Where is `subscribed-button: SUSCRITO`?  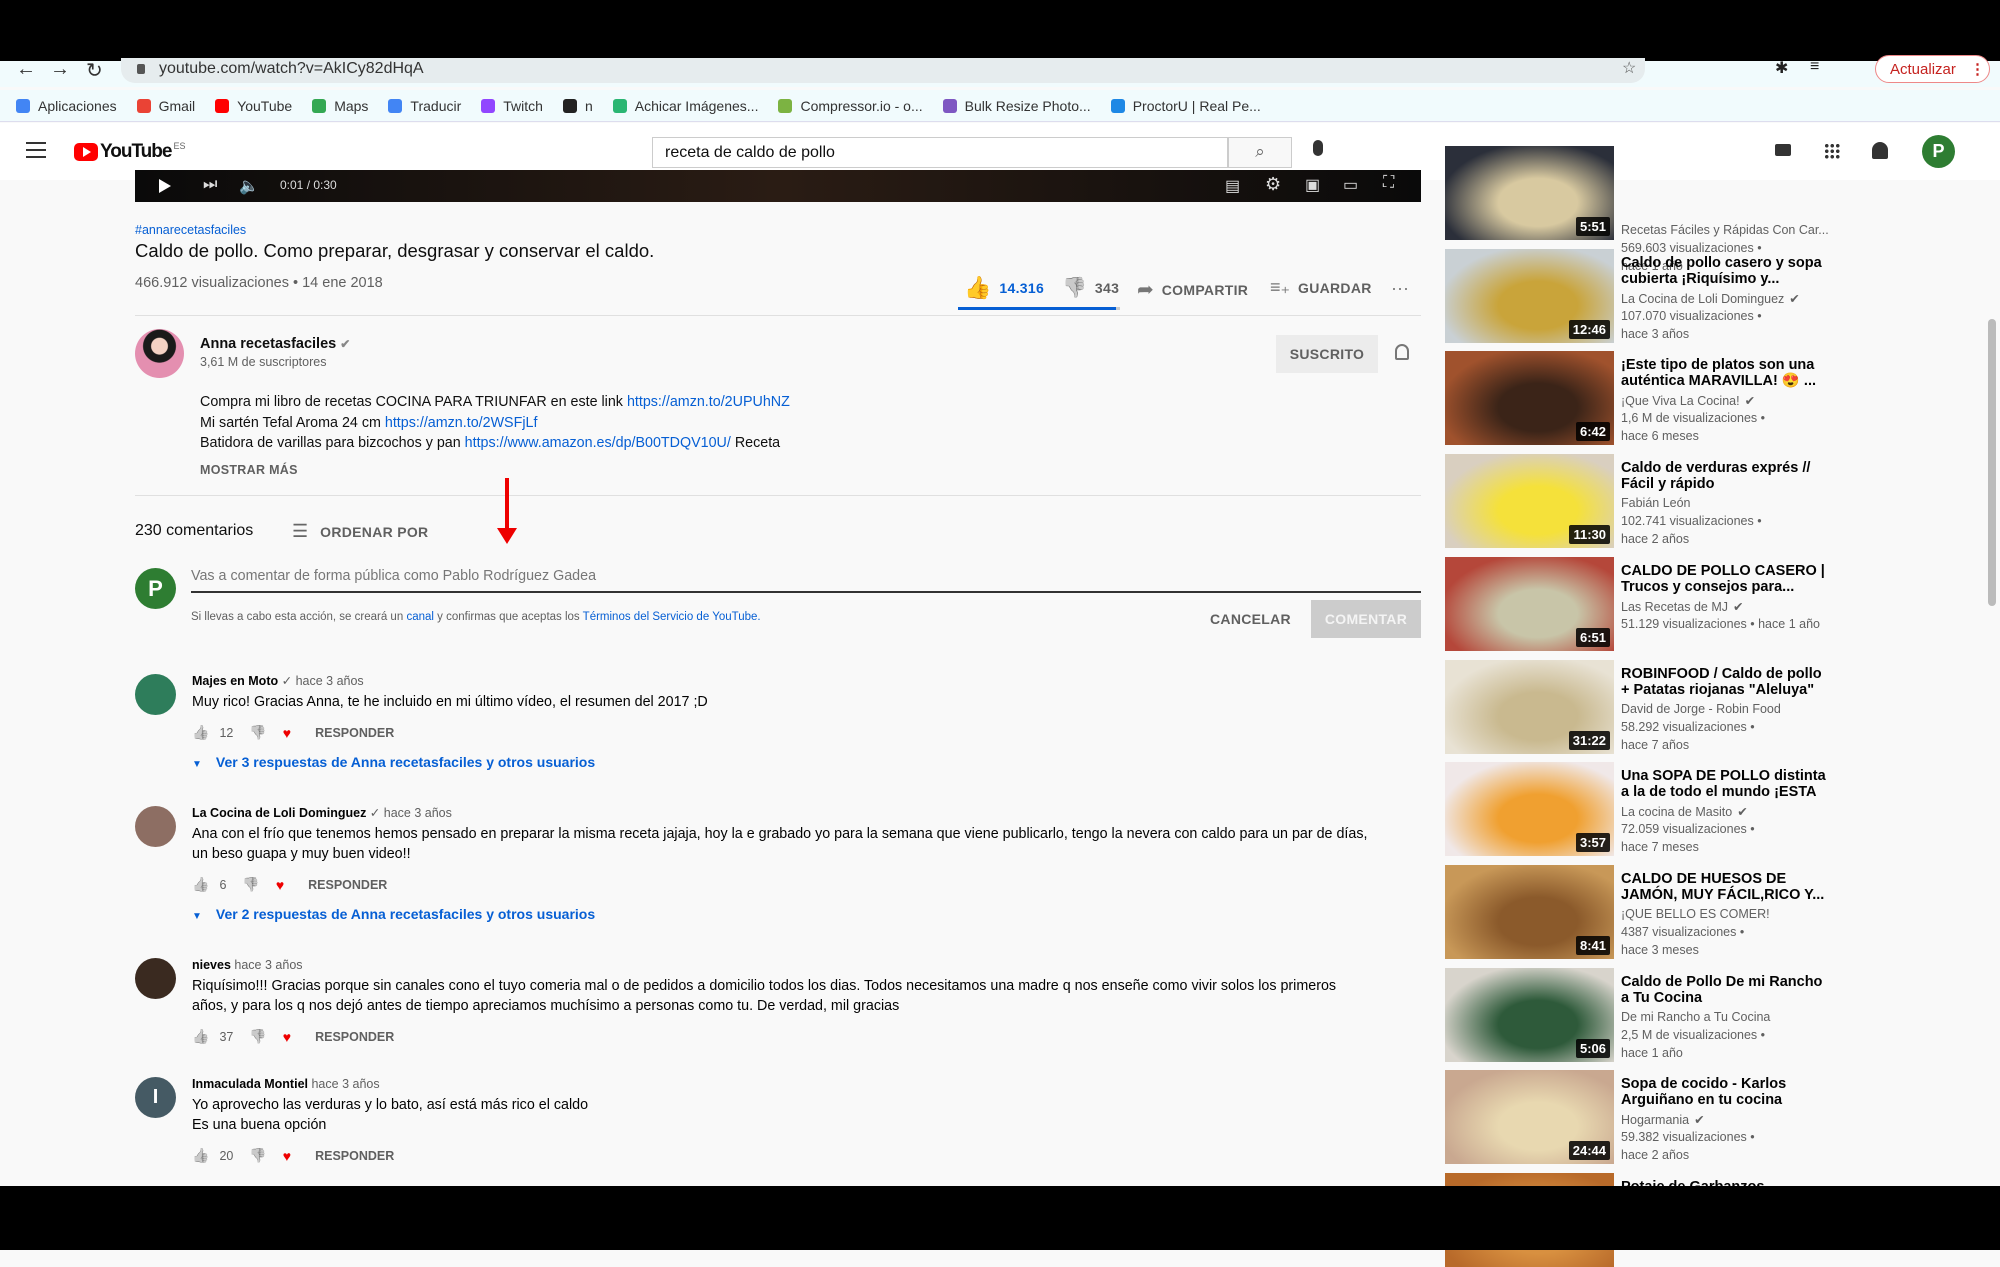 subscribed-button: SUSCRITO is located at coordinates (1327, 354).